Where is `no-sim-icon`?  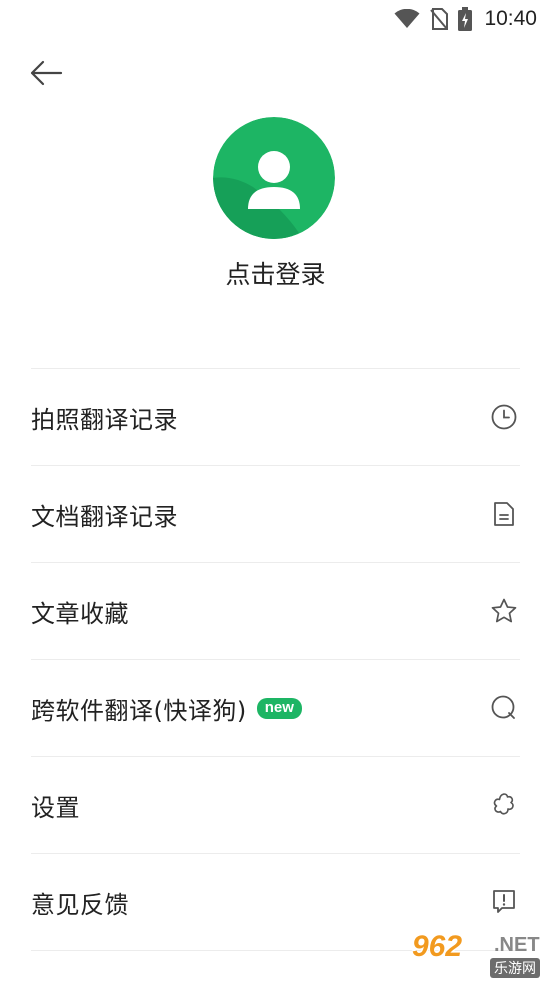
no-sim-icon is located at coordinates (439, 19).